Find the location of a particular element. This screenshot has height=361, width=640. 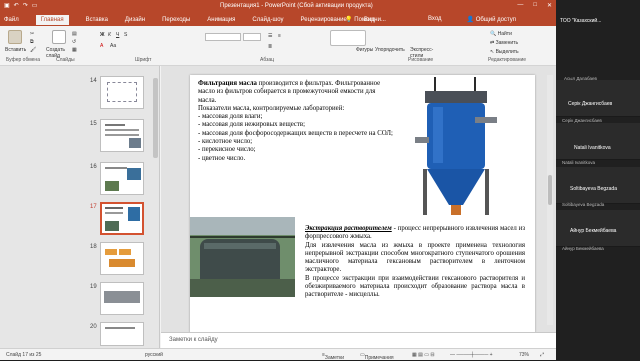

extraction-tank-image is located at coordinates (242, 257).